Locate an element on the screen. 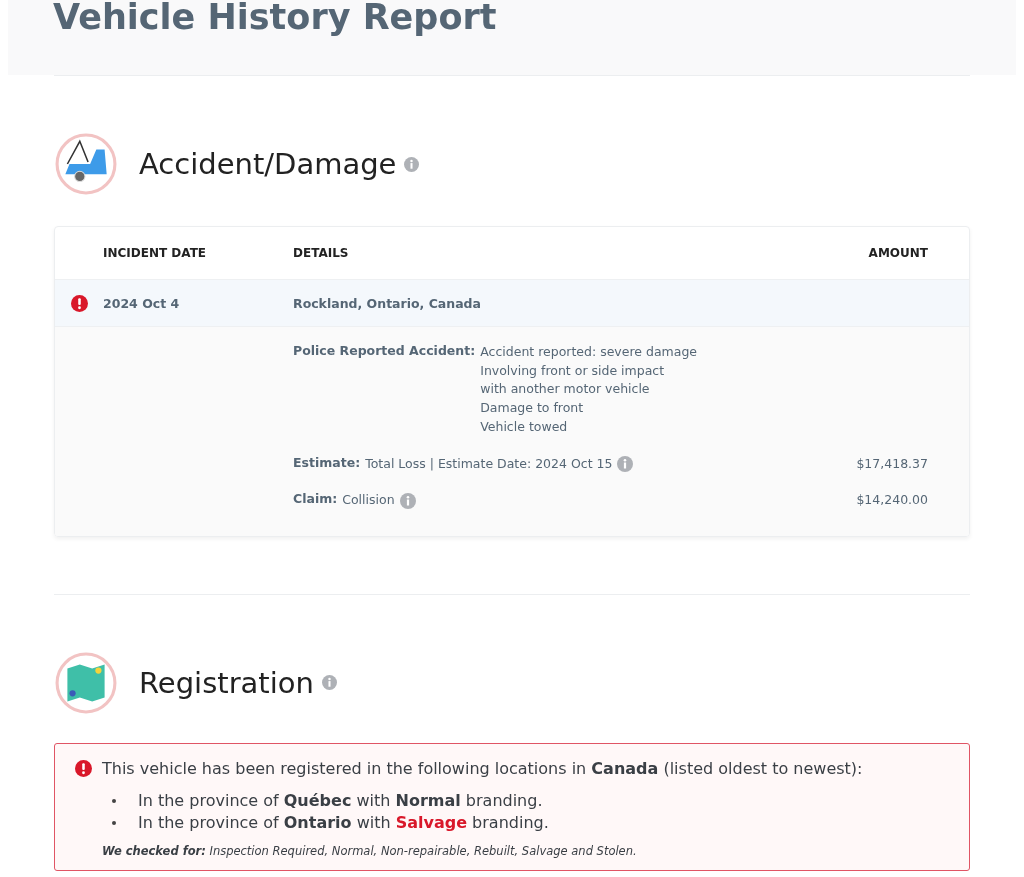  column-header: DETAILS is located at coordinates (321, 253).